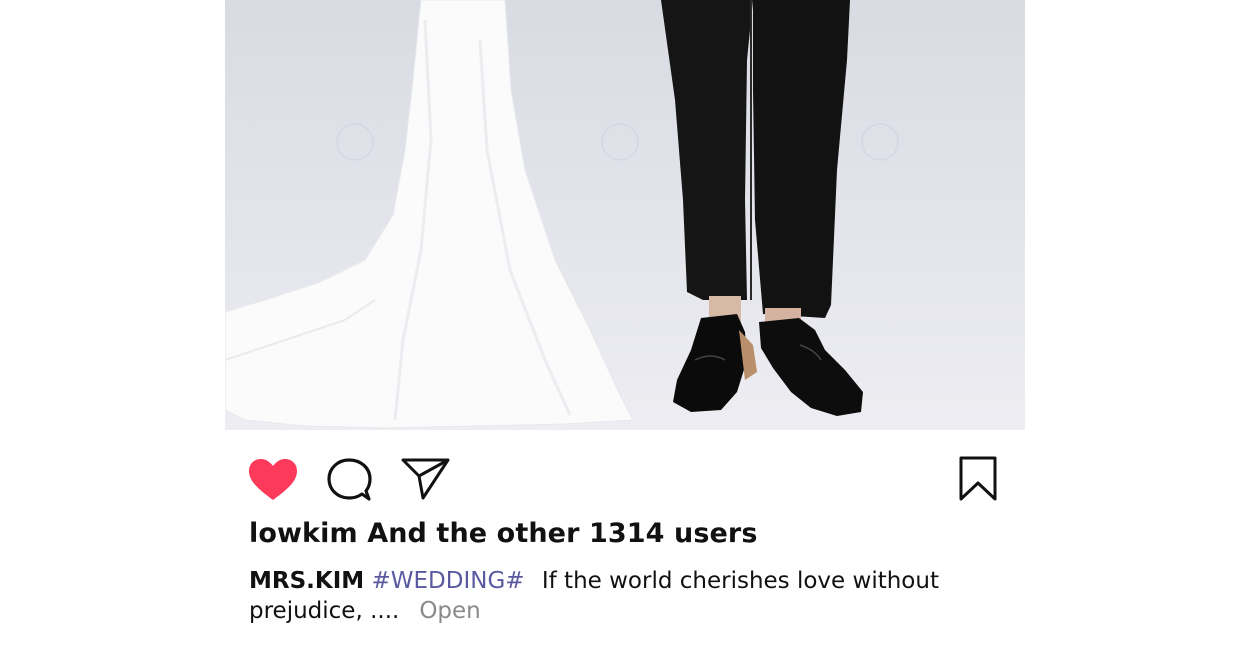 This screenshot has width=1250, height=664. Describe the element at coordinates (447, 581) in the screenshot. I see `caption-hashtag: #WEDDING#` at that location.